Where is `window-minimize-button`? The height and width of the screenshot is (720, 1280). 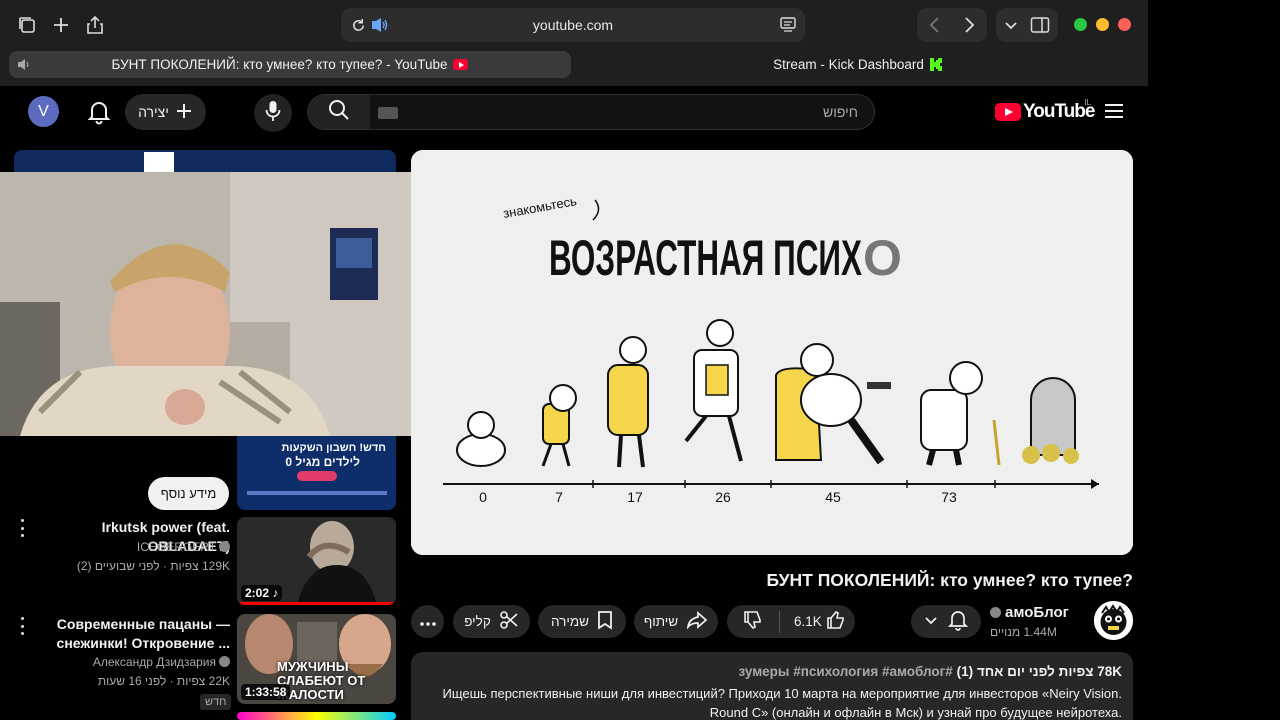
window-minimize-button is located at coordinates (1102, 24).